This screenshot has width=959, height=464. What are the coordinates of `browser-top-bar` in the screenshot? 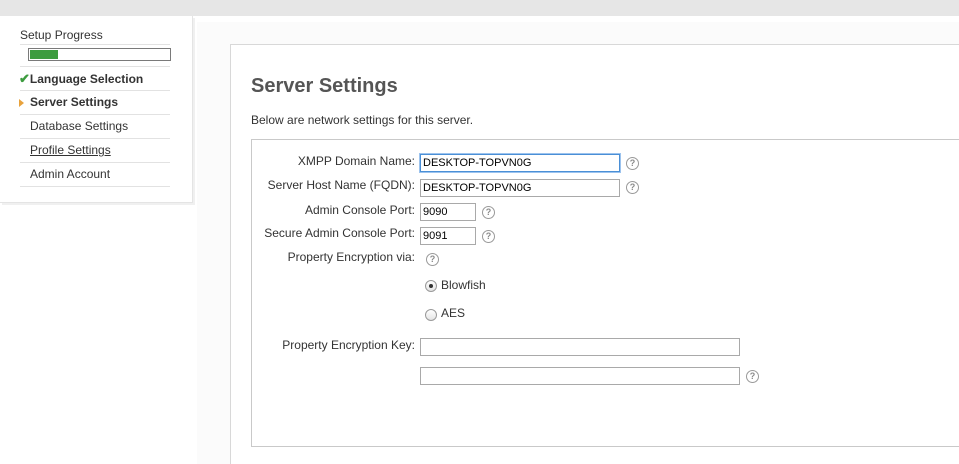 It's located at (479, 8).